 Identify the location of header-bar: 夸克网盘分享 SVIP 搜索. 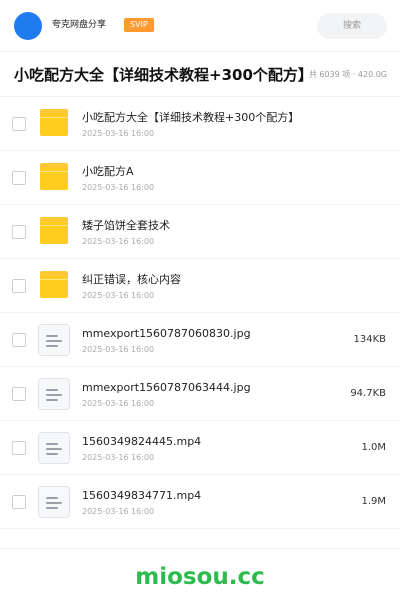
(200, 26).